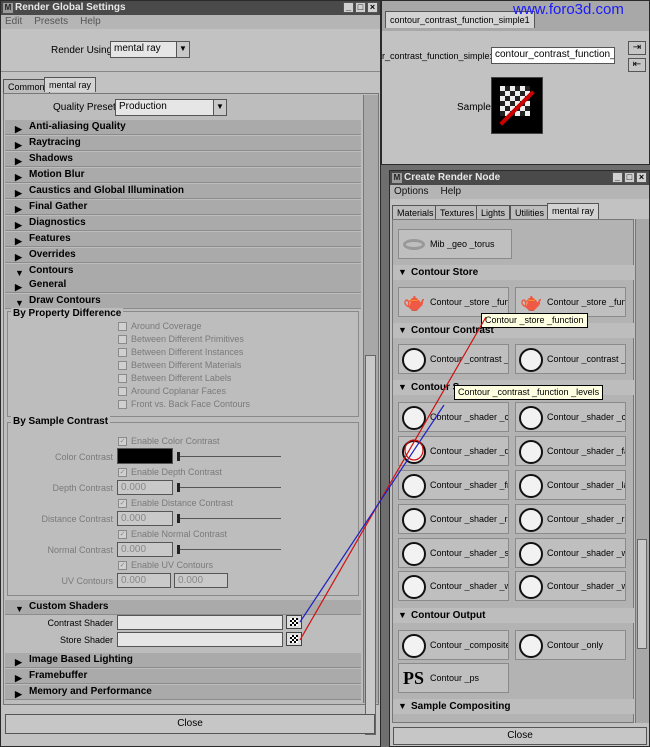 The width and height of the screenshot is (650, 747). What do you see at coordinates (570, 359) in the screenshot?
I see `node-contour-contrast-2: Contour _contrast _fu` at bounding box center [570, 359].